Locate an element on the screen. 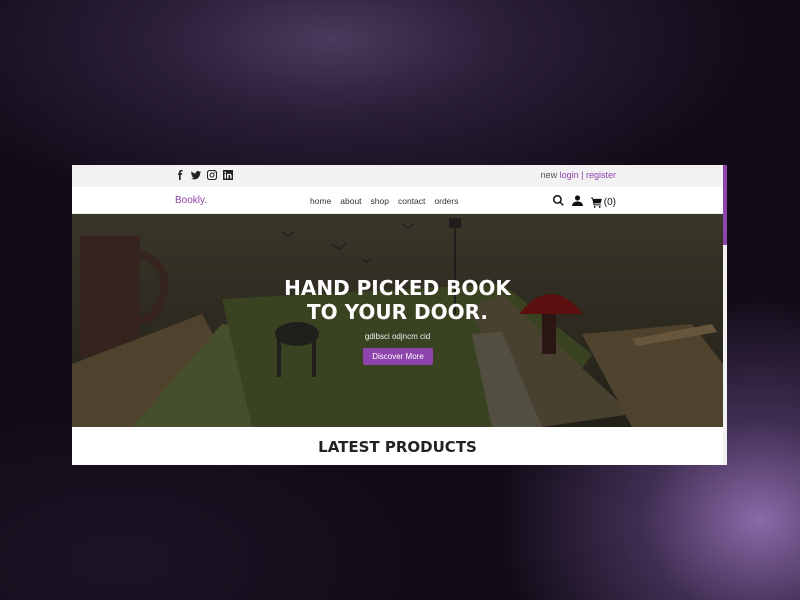 The width and height of the screenshot is (800, 600). auth-links: new login | register is located at coordinates (578, 175).